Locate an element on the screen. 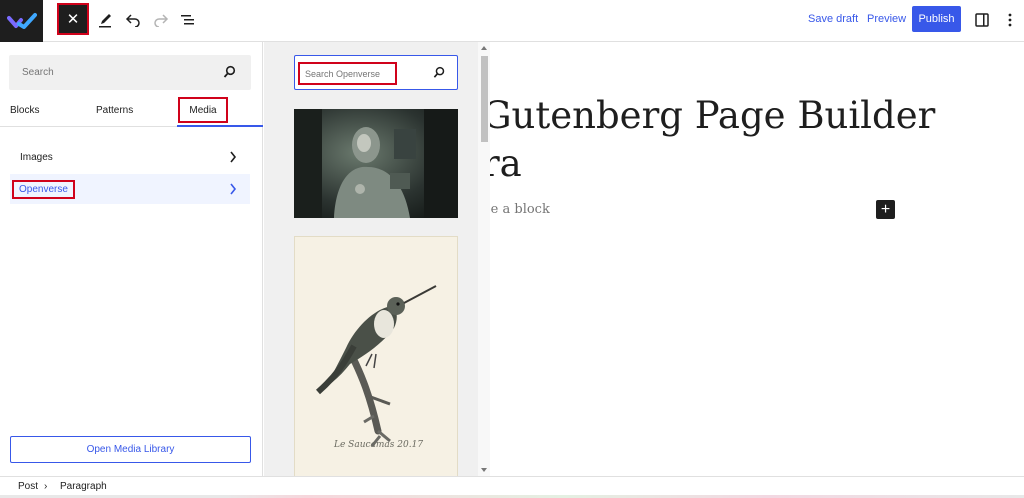  media-category-label: Openverse is located at coordinates (43, 189).